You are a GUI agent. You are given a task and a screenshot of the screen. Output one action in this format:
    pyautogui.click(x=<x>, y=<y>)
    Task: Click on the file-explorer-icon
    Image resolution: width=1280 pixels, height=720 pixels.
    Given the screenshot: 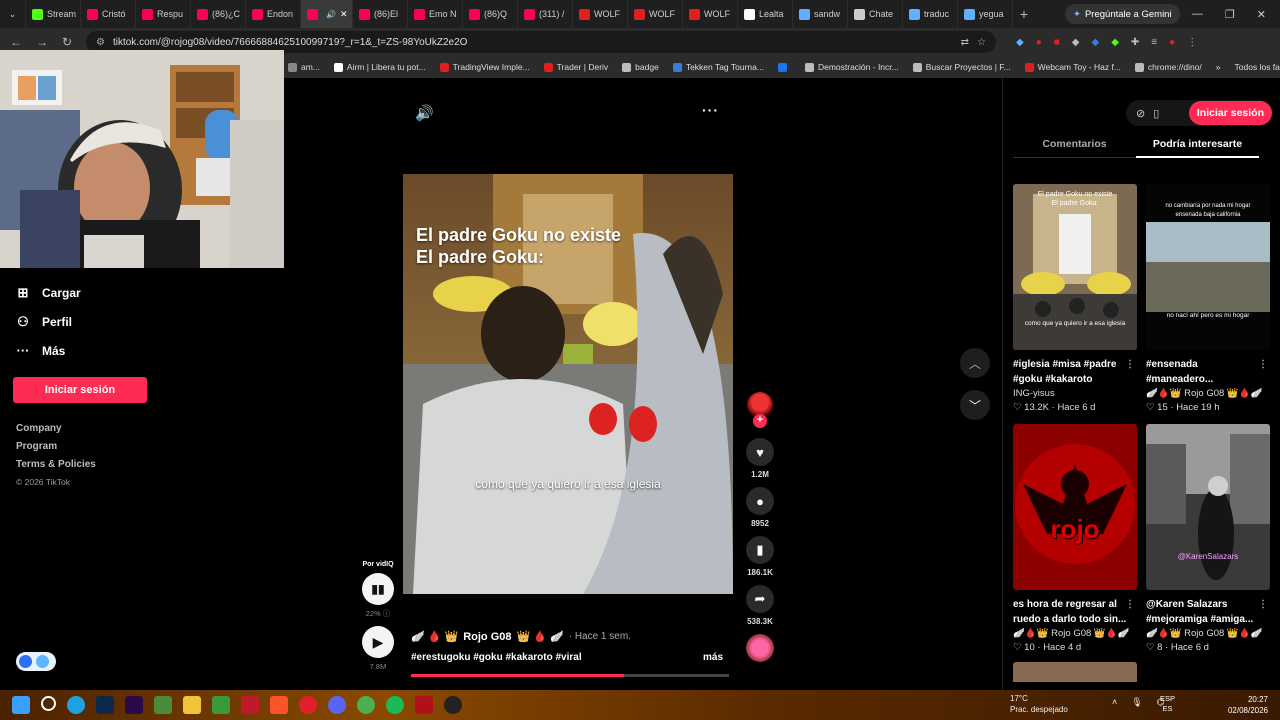 What is the action you would take?
    pyautogui.click(x=192, y=705)
    